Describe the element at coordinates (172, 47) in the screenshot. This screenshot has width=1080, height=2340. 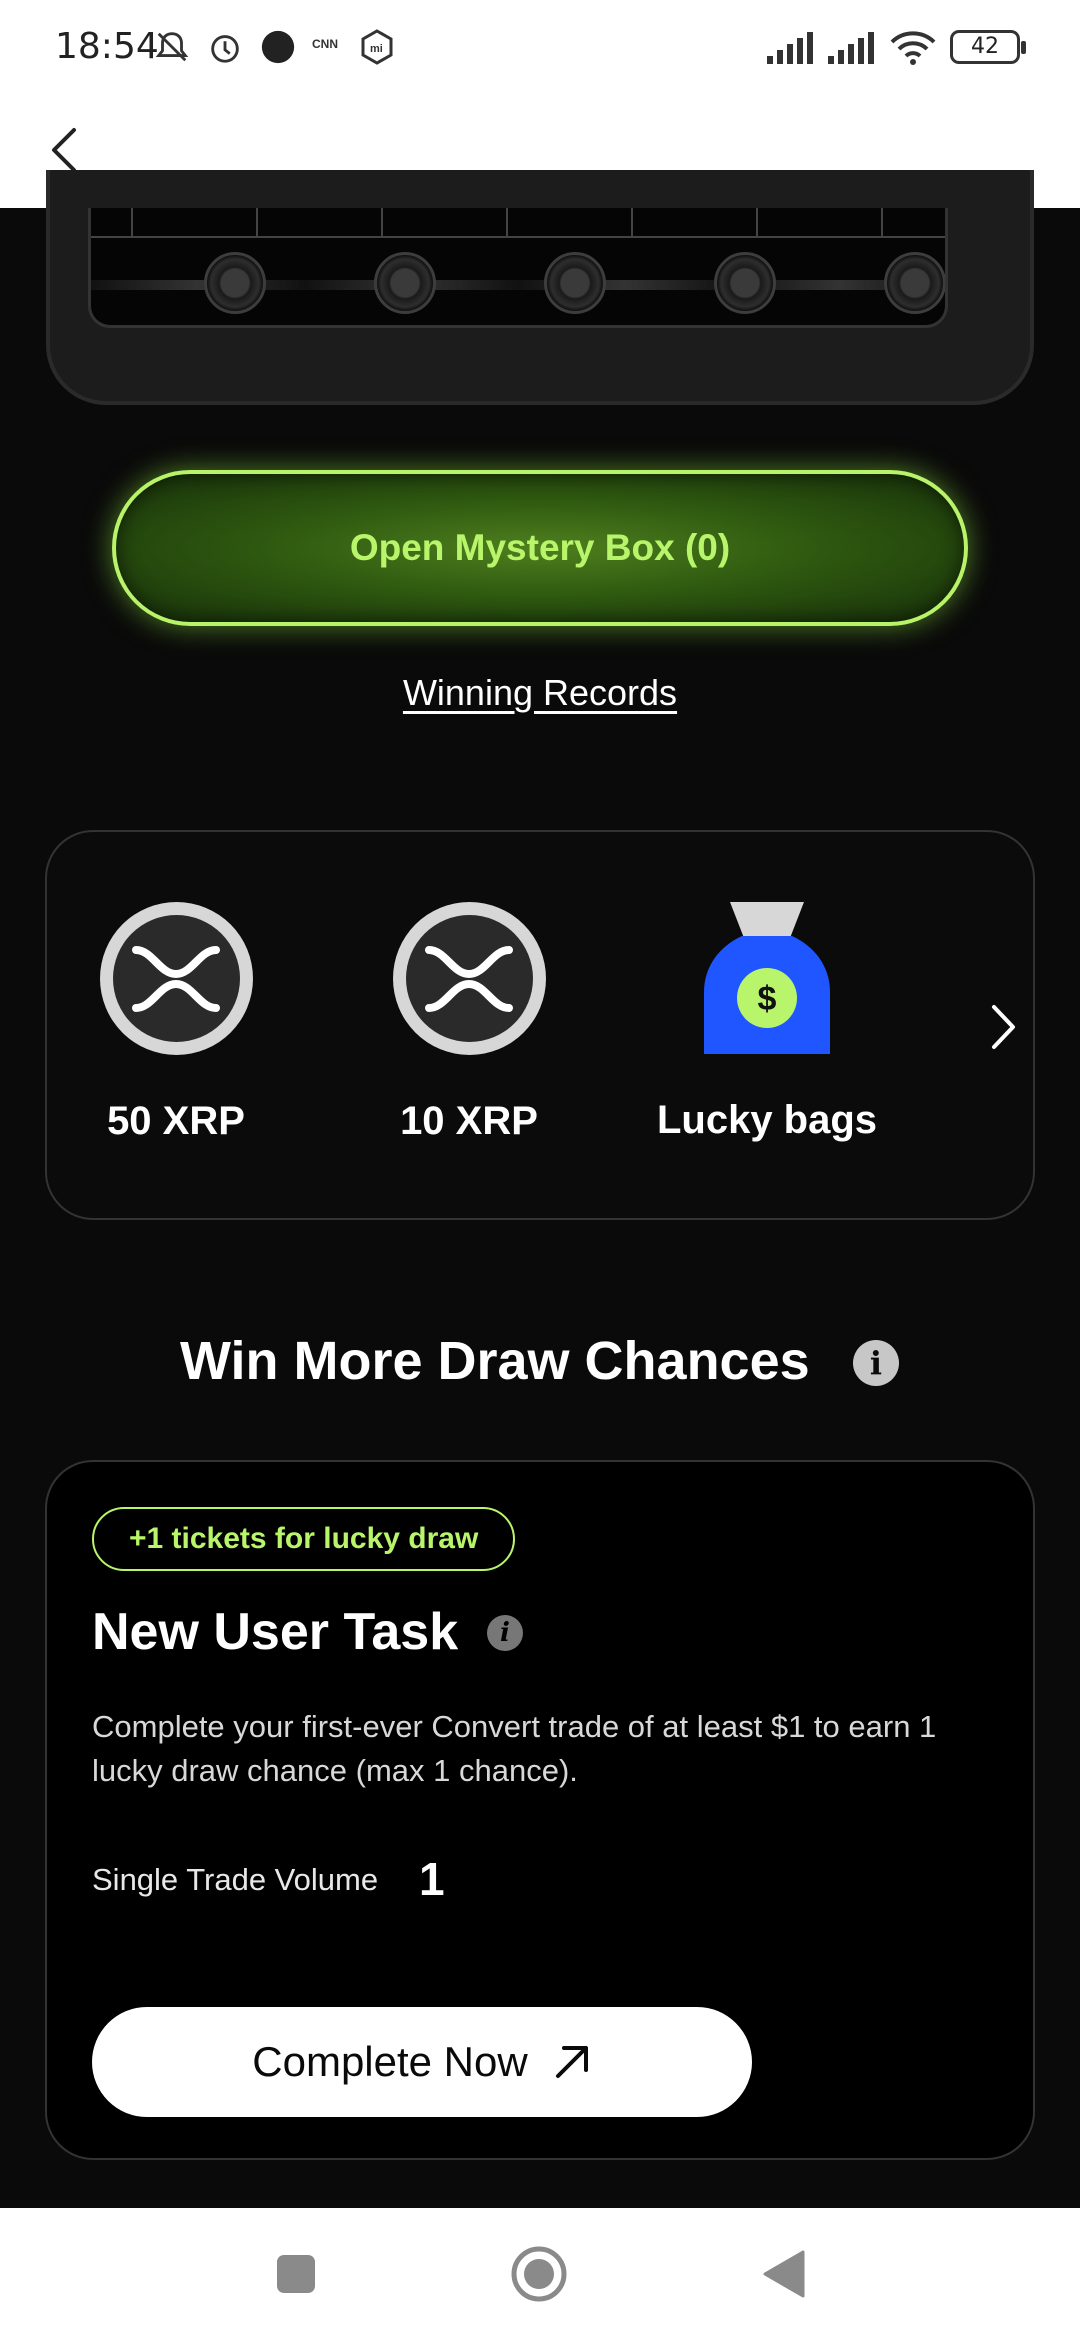
I see `bell-off-icon` at that location.